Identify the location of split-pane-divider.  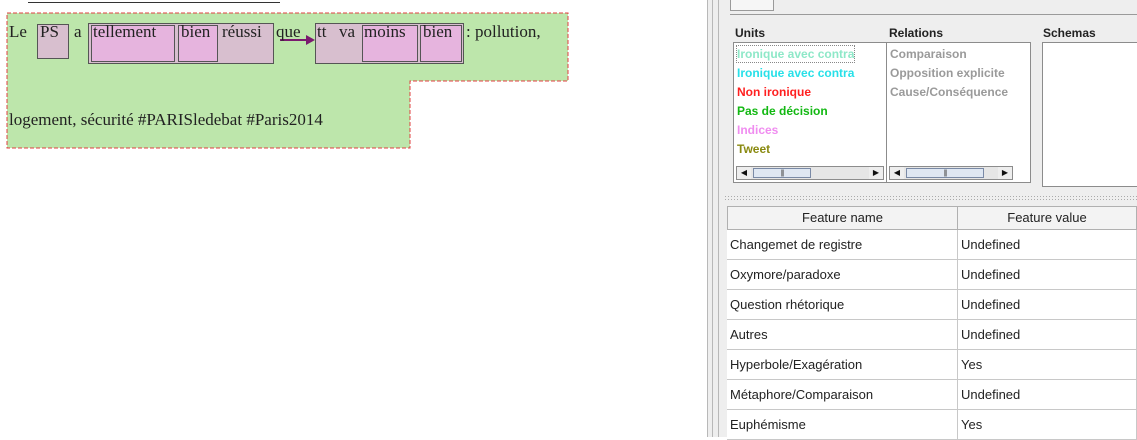
(930, 198).